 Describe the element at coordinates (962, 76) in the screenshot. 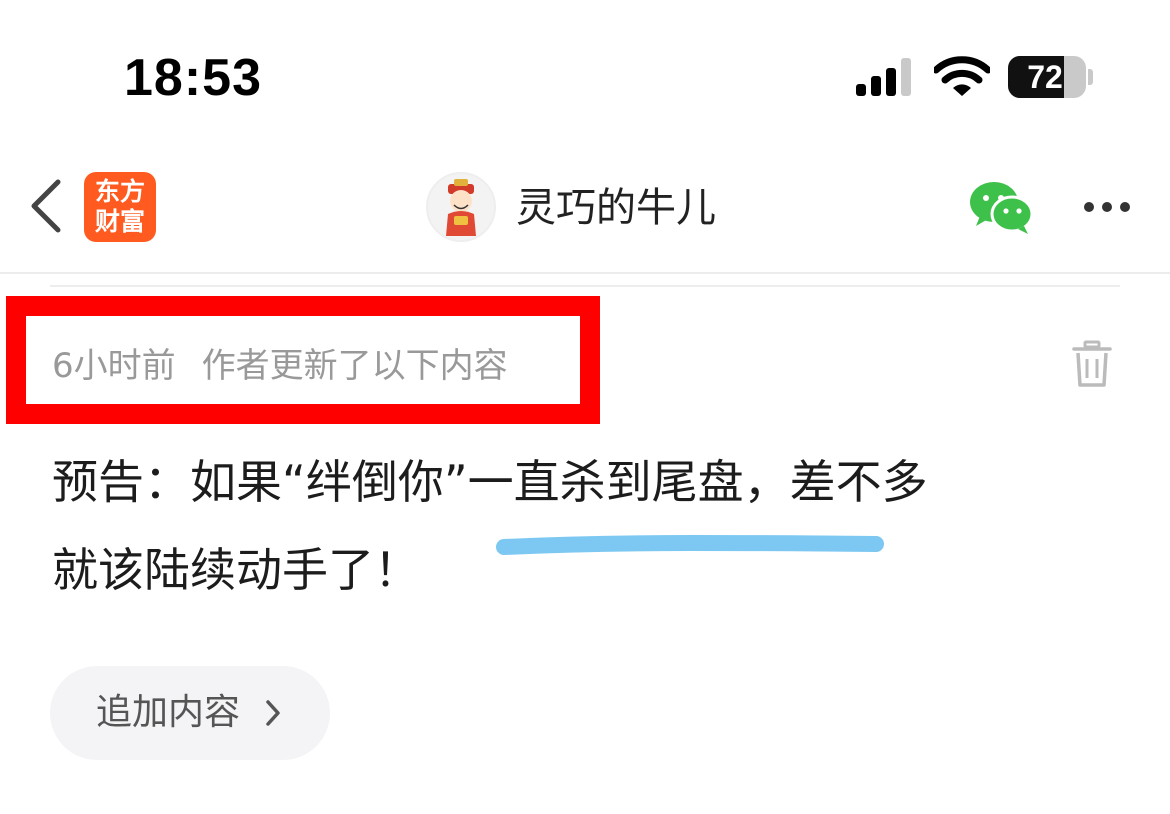

I see `wifi-icon` at that location.